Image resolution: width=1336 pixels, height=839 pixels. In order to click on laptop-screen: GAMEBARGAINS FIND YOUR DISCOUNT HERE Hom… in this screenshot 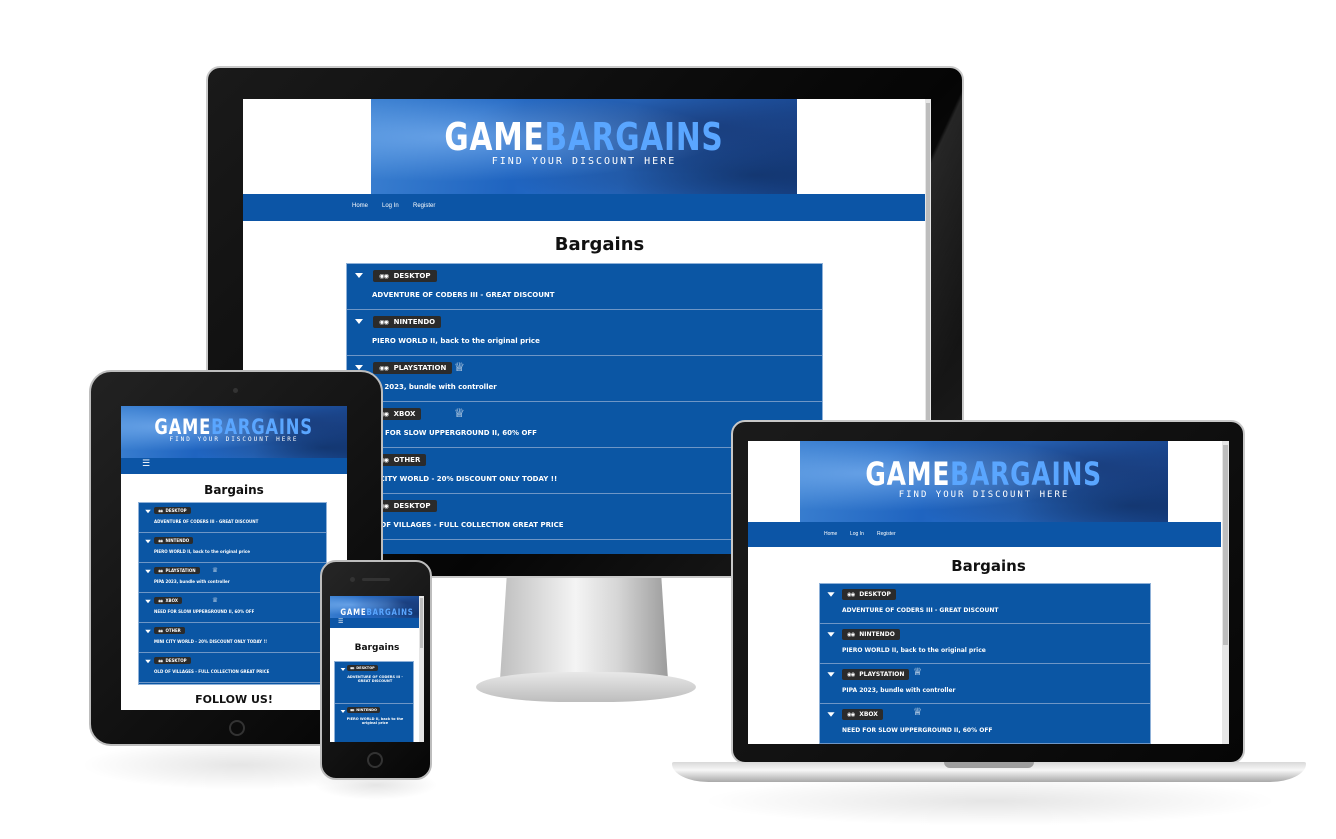, I will do `click(988, 592)`.